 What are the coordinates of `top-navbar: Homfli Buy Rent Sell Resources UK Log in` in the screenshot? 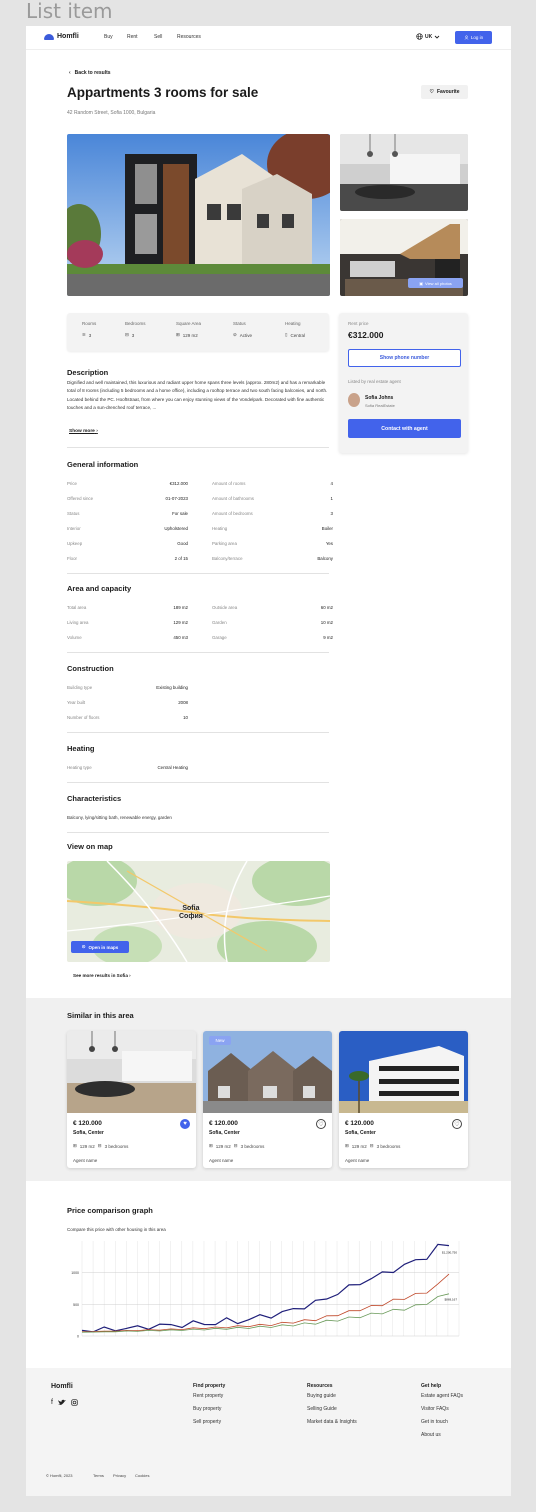 It's located at (268, 38).